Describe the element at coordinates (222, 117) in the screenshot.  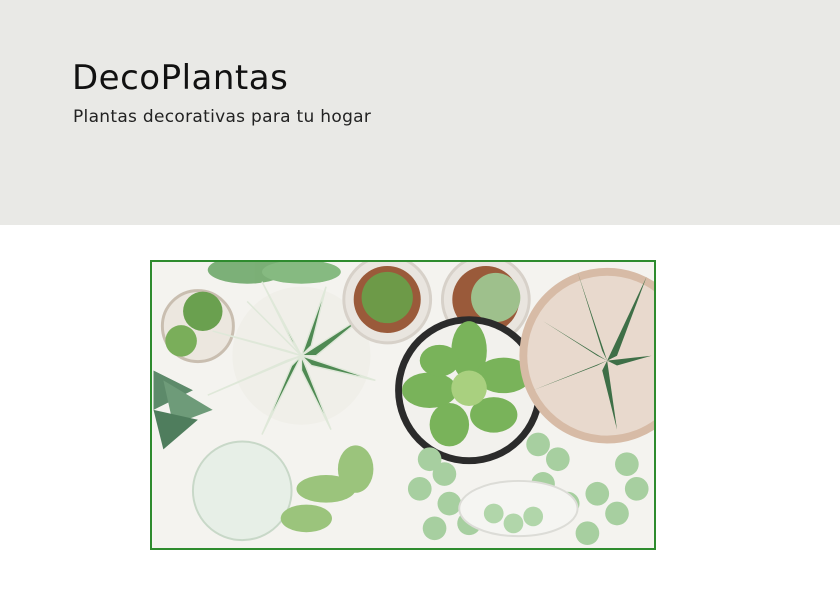
I see `site-tagline: Plantas decorativas para tu hogar` at that location.